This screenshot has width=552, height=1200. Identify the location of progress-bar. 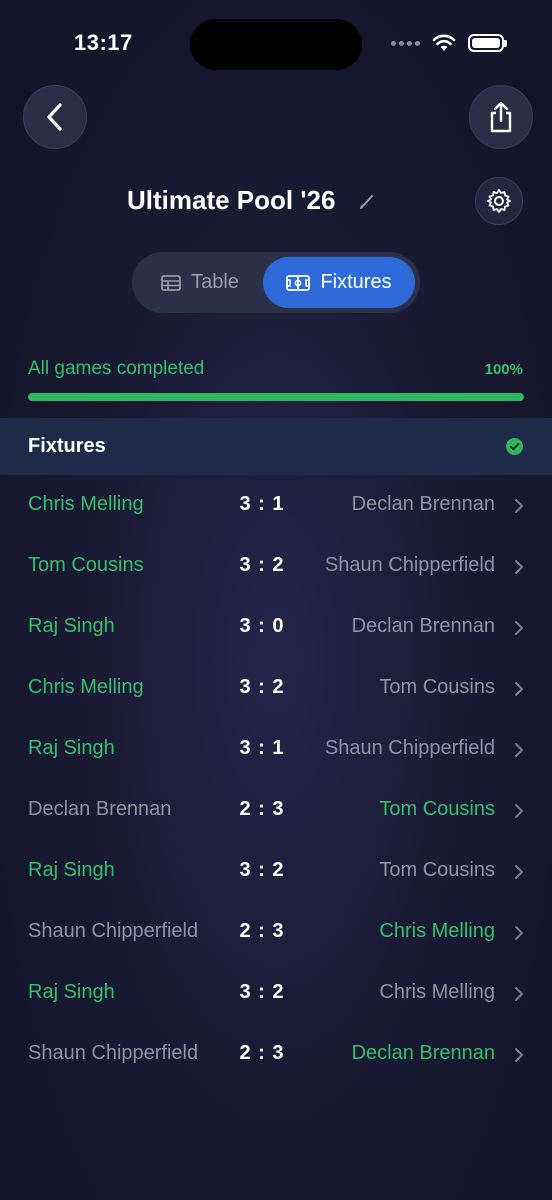
(276, 397).